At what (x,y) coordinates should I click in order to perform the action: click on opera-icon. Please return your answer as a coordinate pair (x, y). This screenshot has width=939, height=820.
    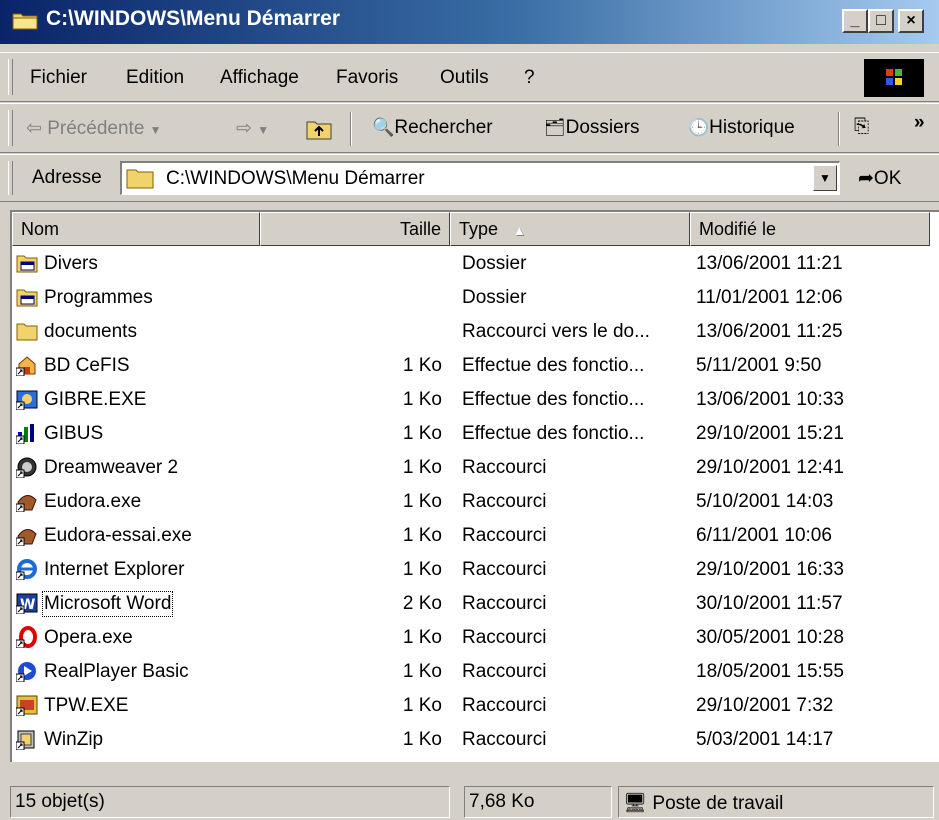
    Looking at the image, I should click on (26, 637).